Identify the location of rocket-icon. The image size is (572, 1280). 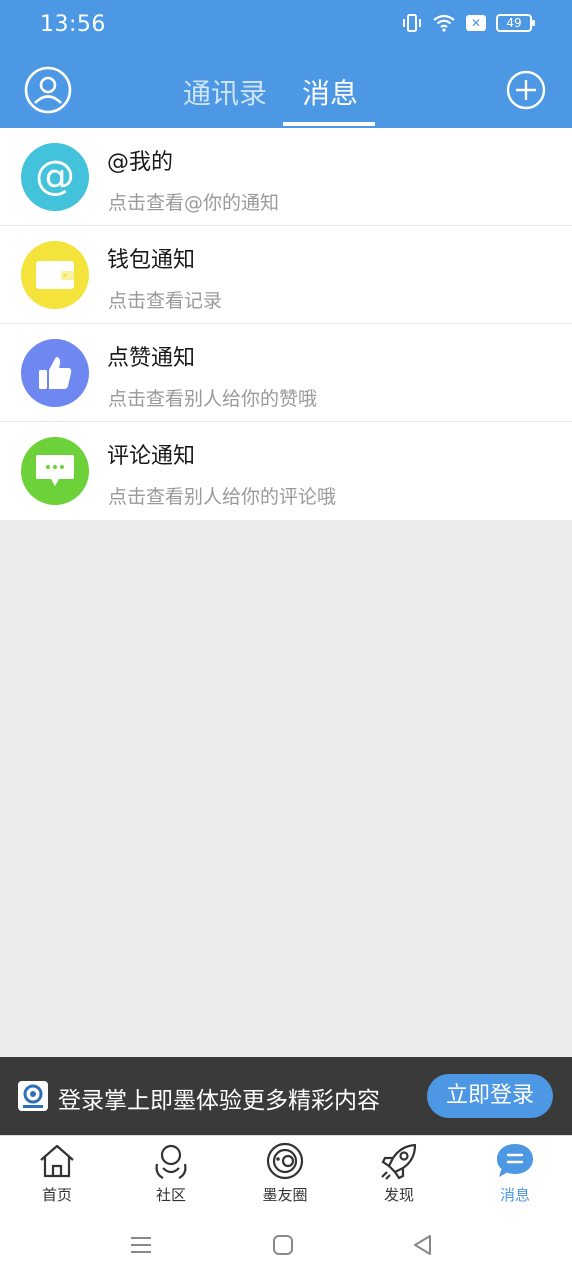
(399, 1161).